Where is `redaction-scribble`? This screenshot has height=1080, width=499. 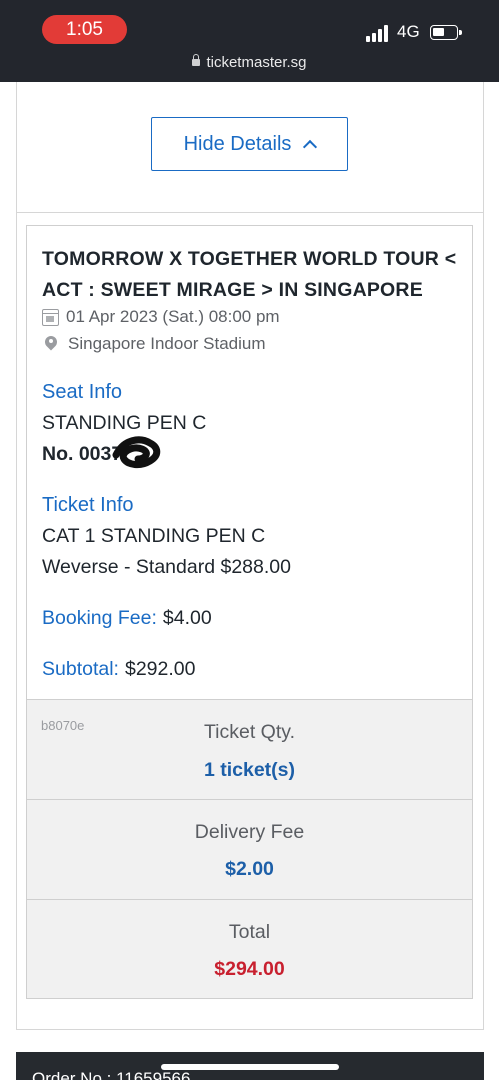
redaction-scribble is located at coordinates (136, 452).